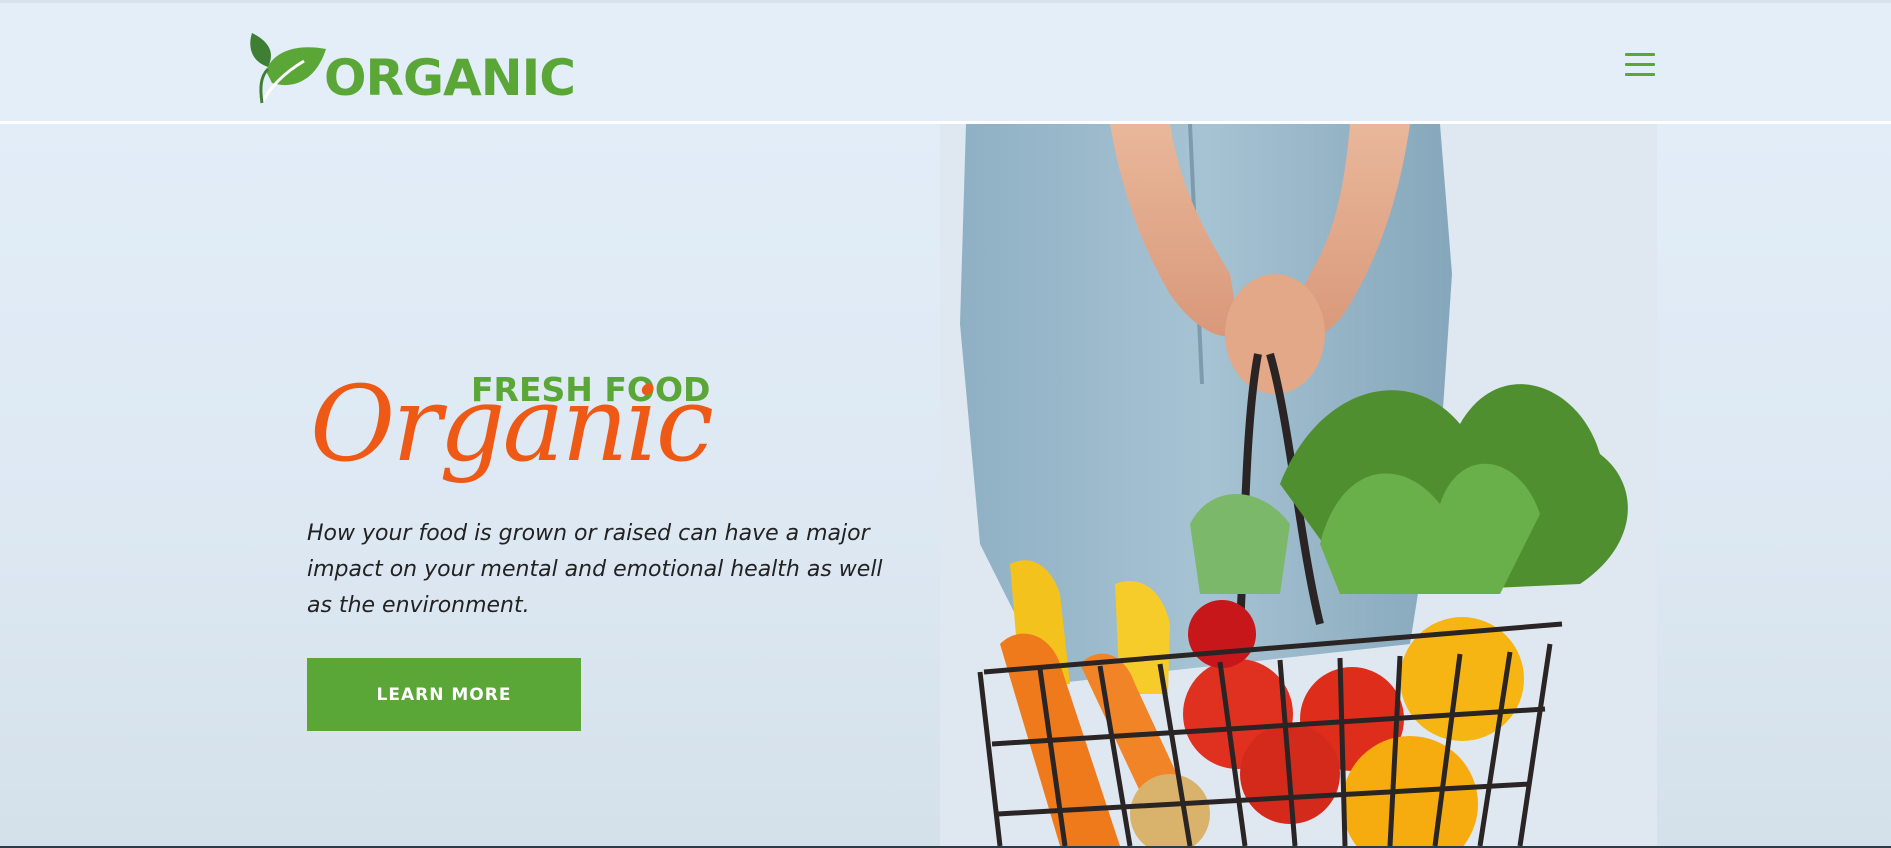 Image resolution: width=1891 pixels, height=848 pixels. I want to click on brand-name: ORGANIC, so click(450, 78).